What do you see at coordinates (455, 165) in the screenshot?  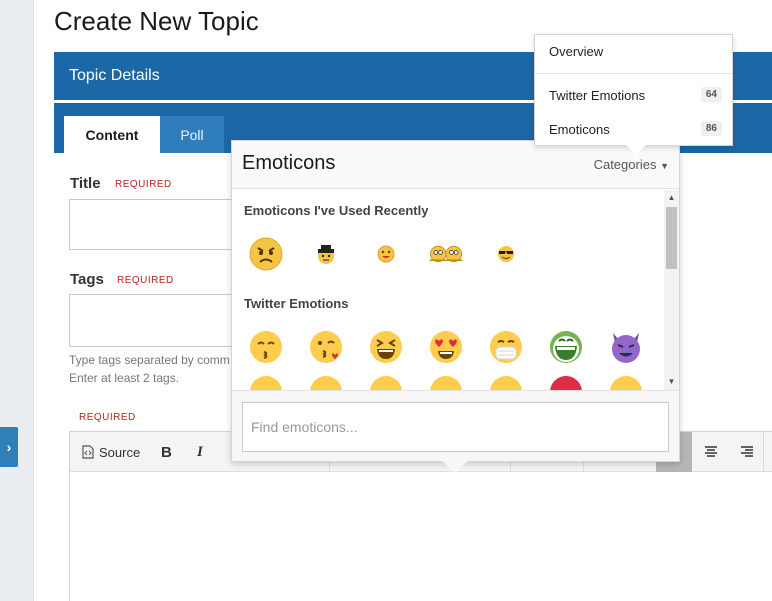 I see `emoticons-header: Emoticons Categories ▼` at bounding box center [455, 165].